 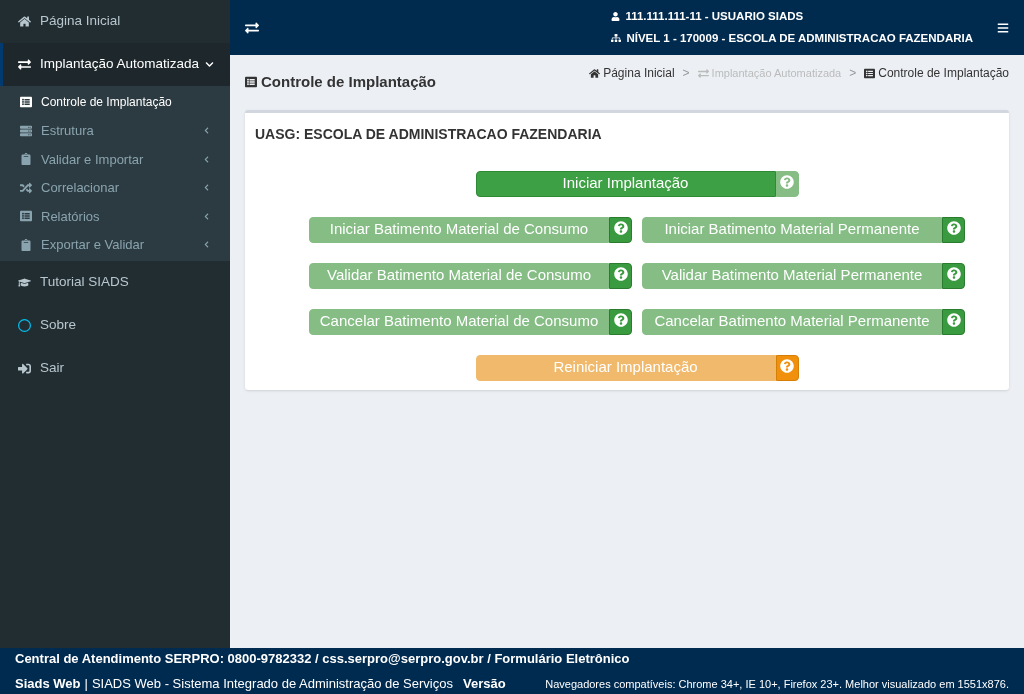 I want to click on action-button: Iniciar Implantação, so click(x=625, y=183).